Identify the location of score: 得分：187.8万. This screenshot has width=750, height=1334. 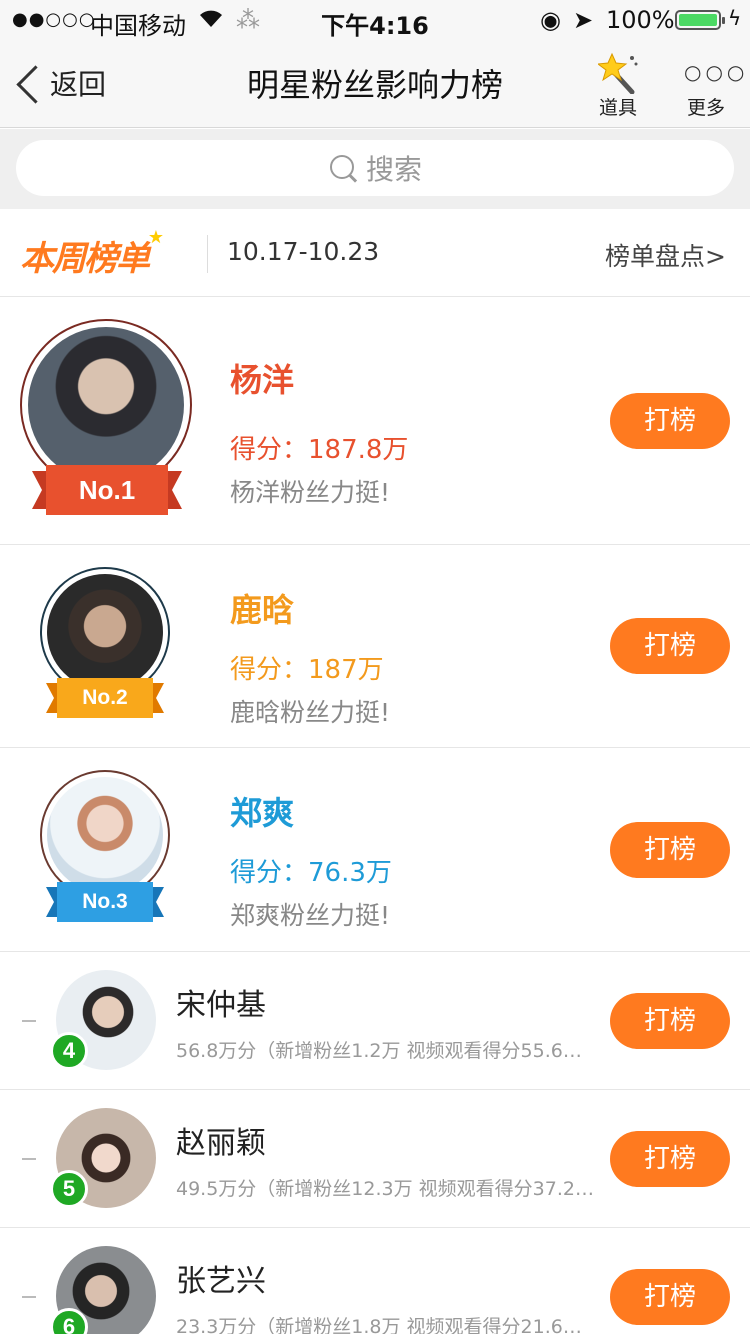
(319, 450).